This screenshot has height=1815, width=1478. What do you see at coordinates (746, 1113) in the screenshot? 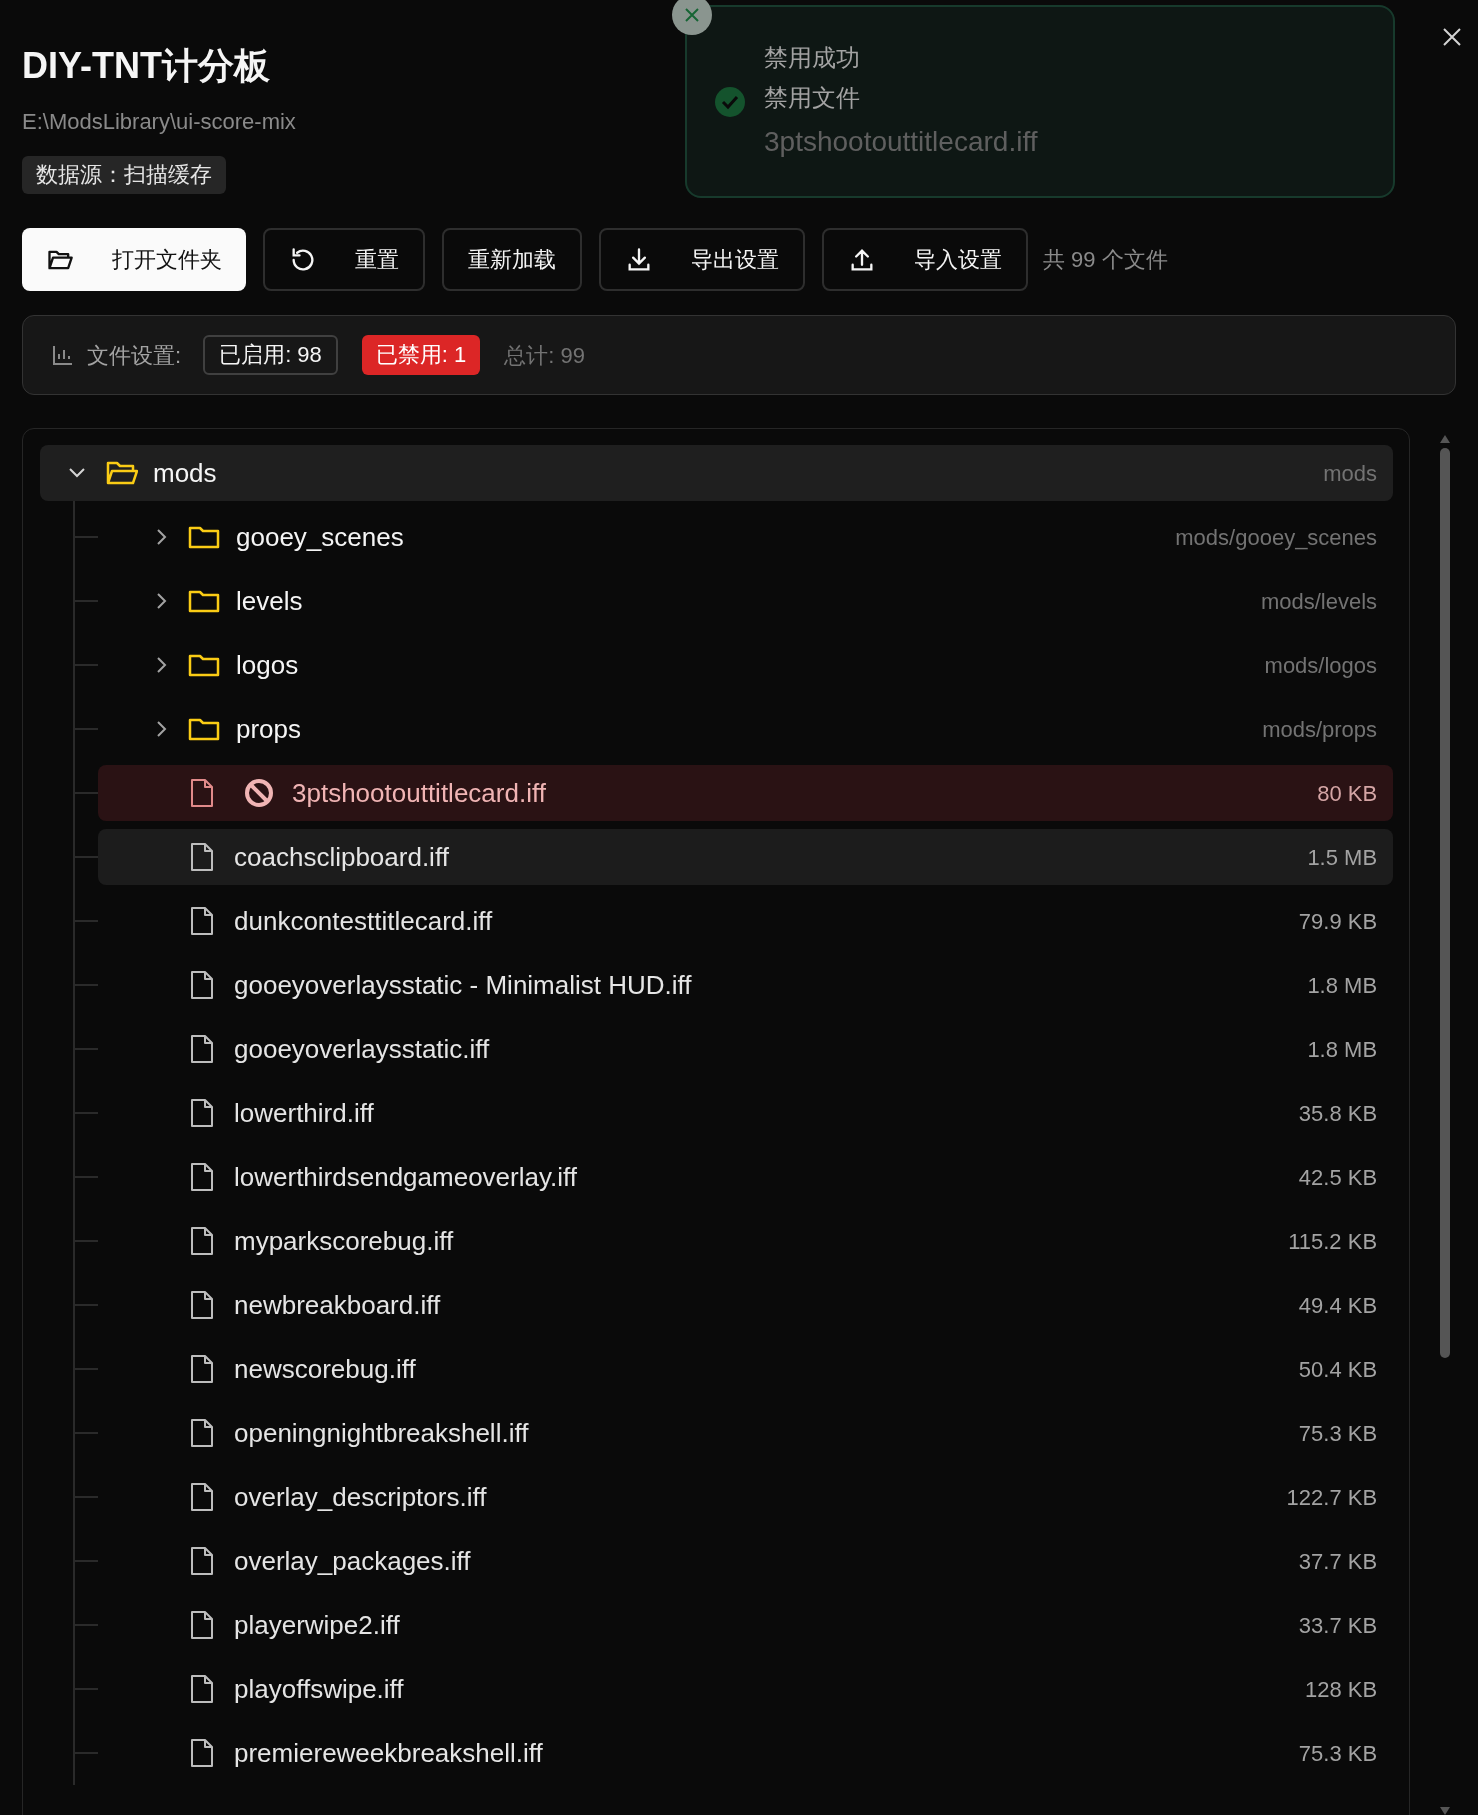
I see `file-row: lowerthird.iff 35.8 KB` at bounding box center [746, 1113].